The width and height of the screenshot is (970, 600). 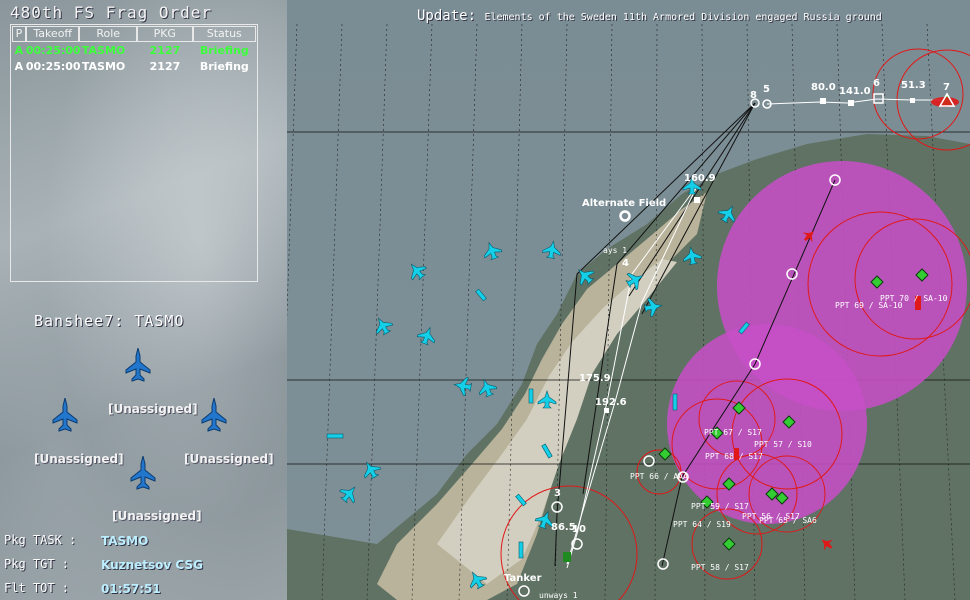 What do you see at coordinates (702, 524) in the screenshot?
I see `threat-label: PPT 64 / S19` at bounding box center [702, 524].